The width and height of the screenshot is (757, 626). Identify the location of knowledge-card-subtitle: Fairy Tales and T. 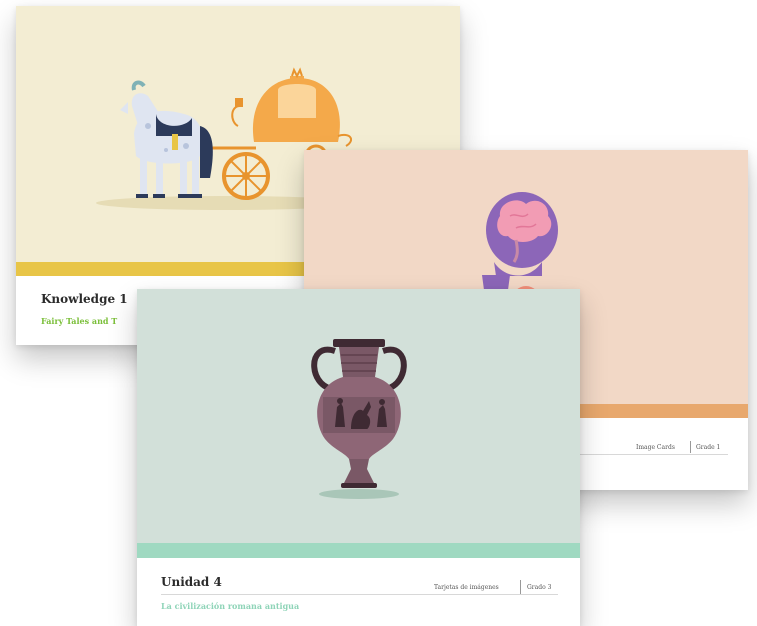
(79, 321).